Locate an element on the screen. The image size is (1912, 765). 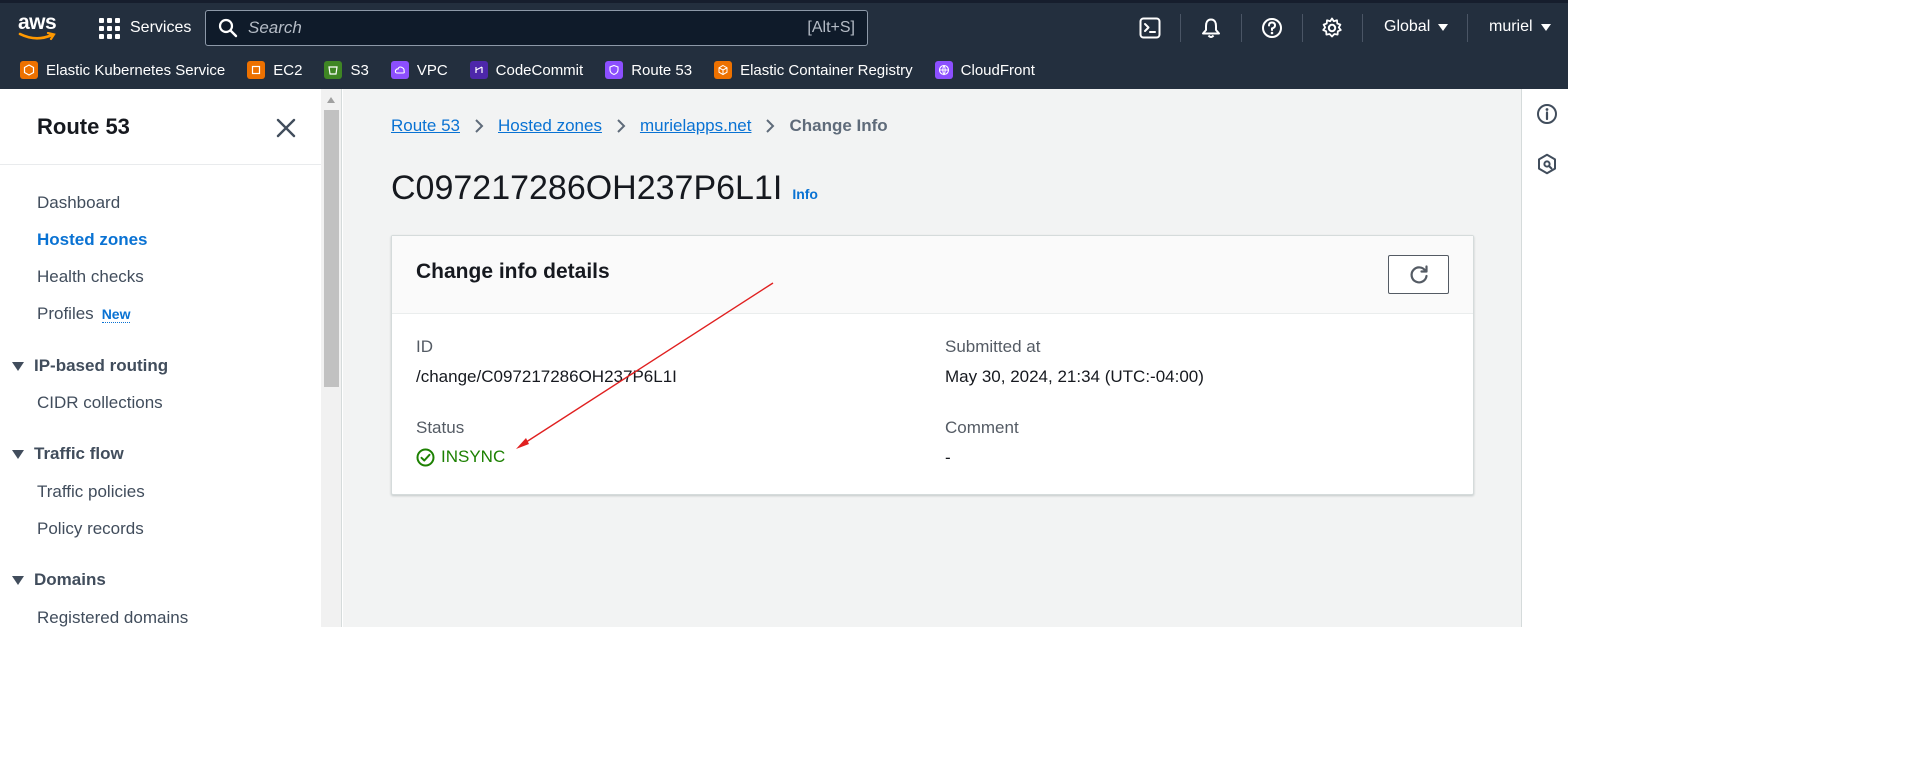
region-selector: Global is located at coordinates (1416, 27).